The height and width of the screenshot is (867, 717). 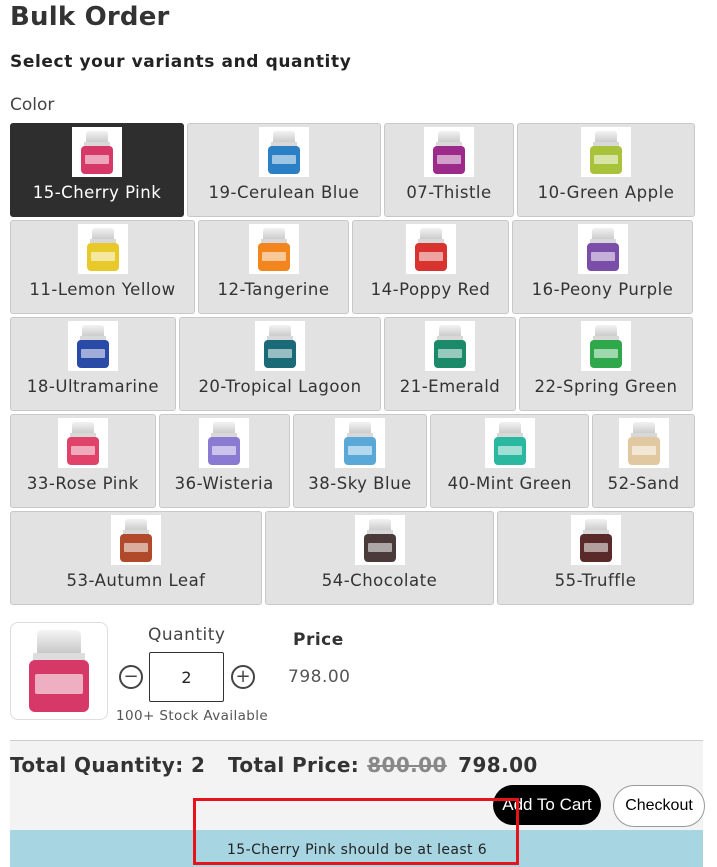 What do you see at coordinates (294, 765) in the screenshot?
I see `total-price-label: Total Price:` at bounding box center [294, 765].